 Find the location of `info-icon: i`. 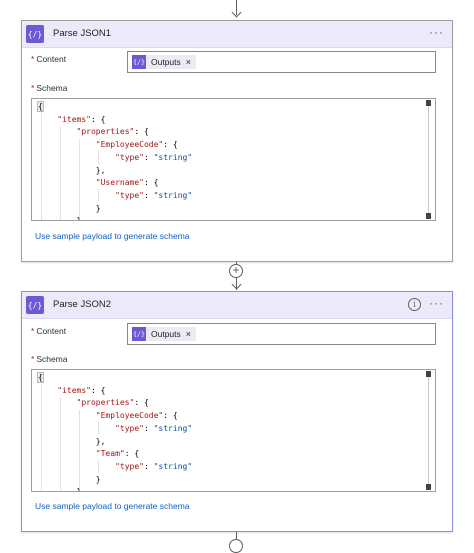

info-icon: i is located at coordinates (414, 304).